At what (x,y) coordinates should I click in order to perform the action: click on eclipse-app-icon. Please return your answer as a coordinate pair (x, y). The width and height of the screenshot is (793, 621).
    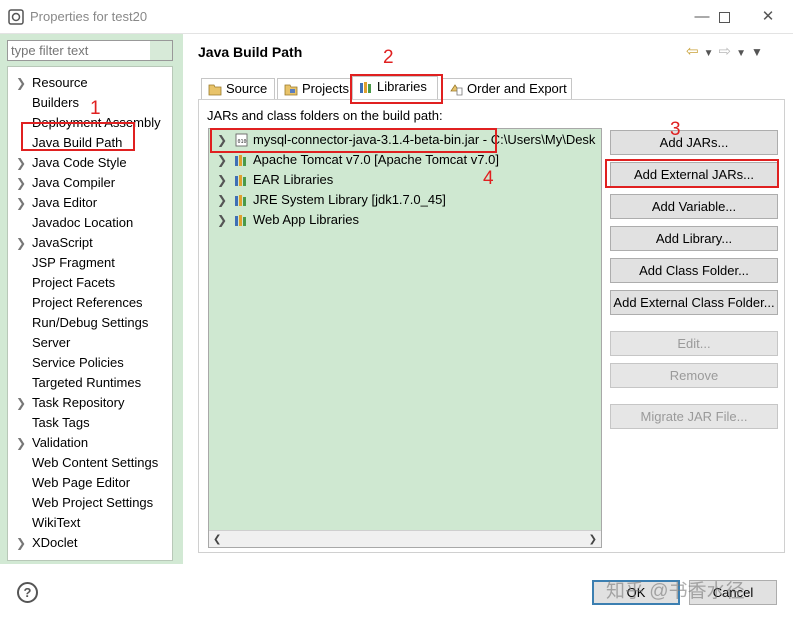
    Looking at the image, I should click on (16, 17).